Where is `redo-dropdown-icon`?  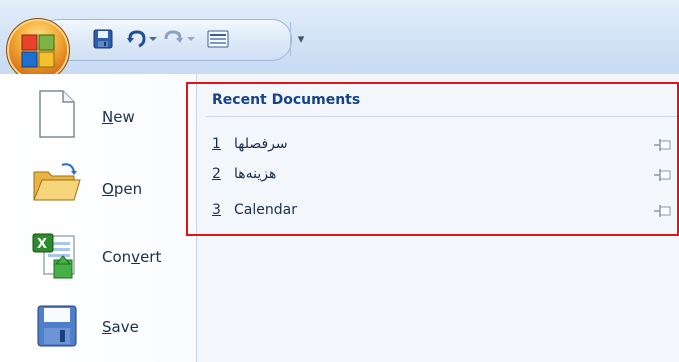 redo-dropdown-icon is located at coordinates (191, 39).